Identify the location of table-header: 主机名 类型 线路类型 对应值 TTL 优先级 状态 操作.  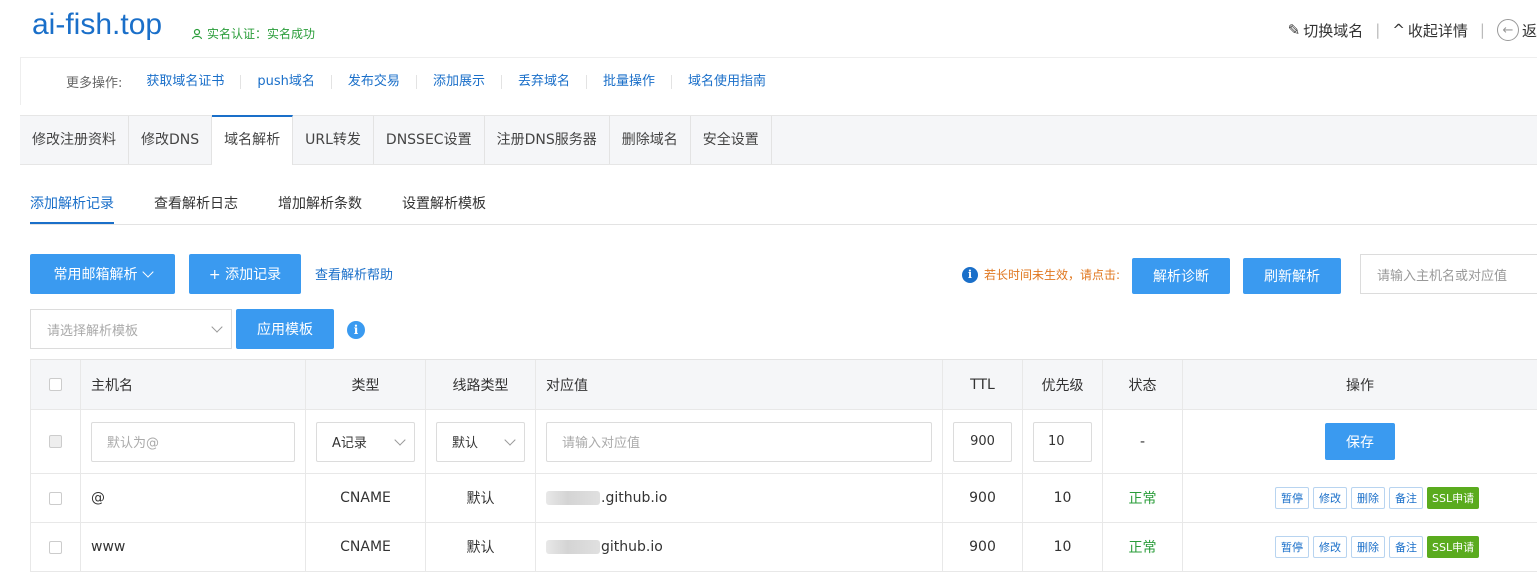
(783, 385).